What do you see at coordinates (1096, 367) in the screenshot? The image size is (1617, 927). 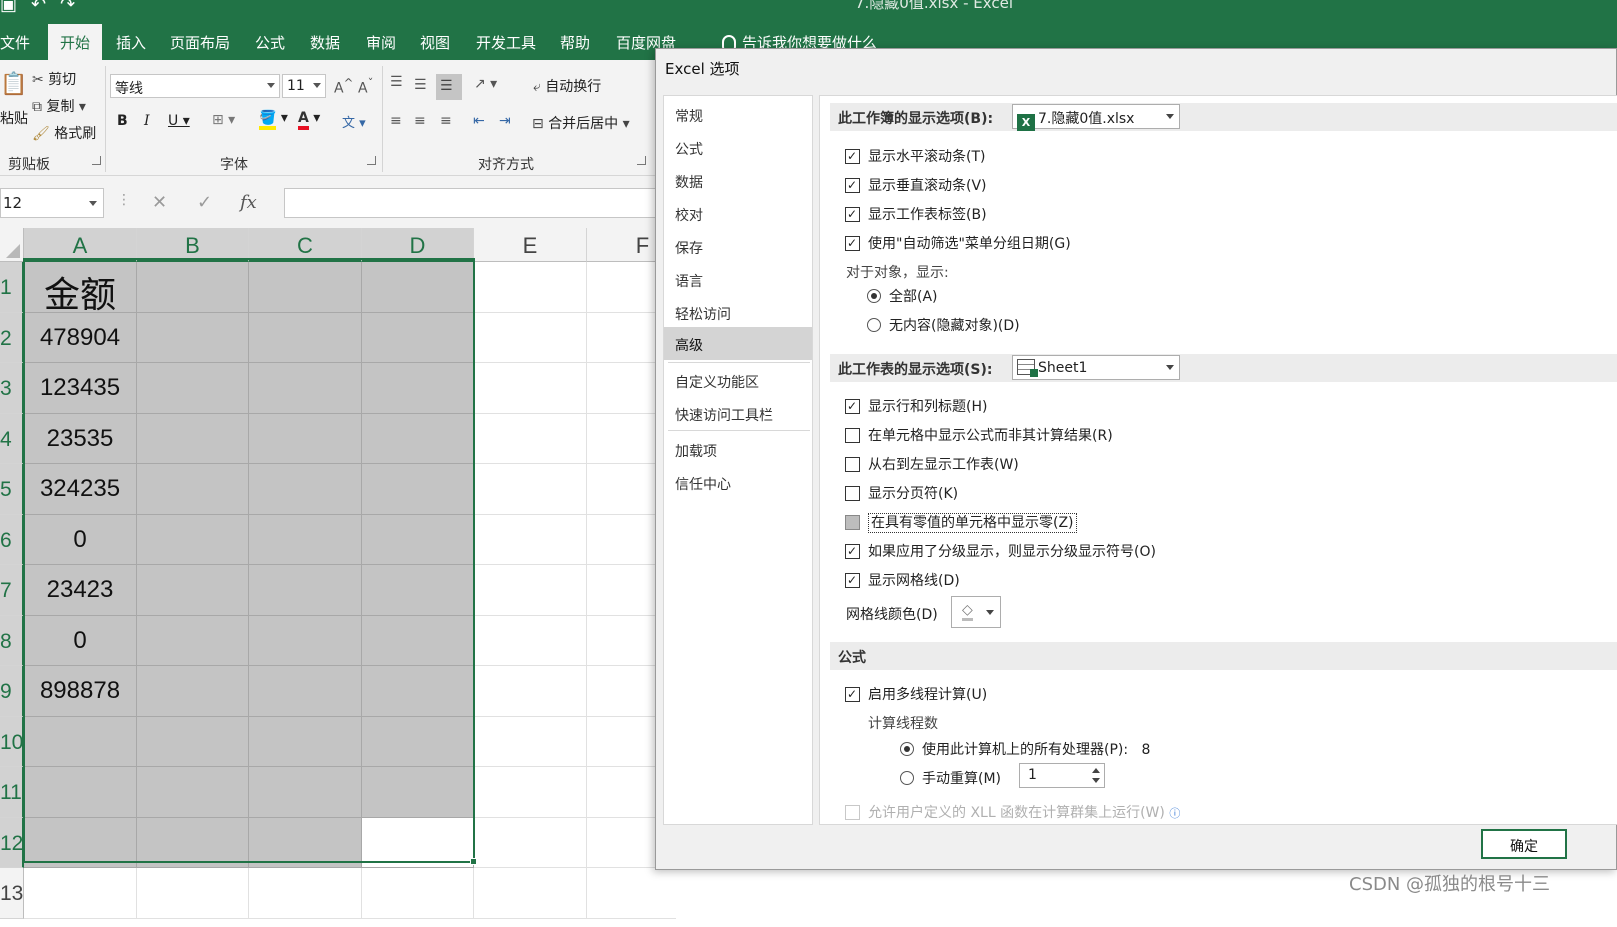 I see `sheet-select: Sheet1` at bounding box center [1096, 367].